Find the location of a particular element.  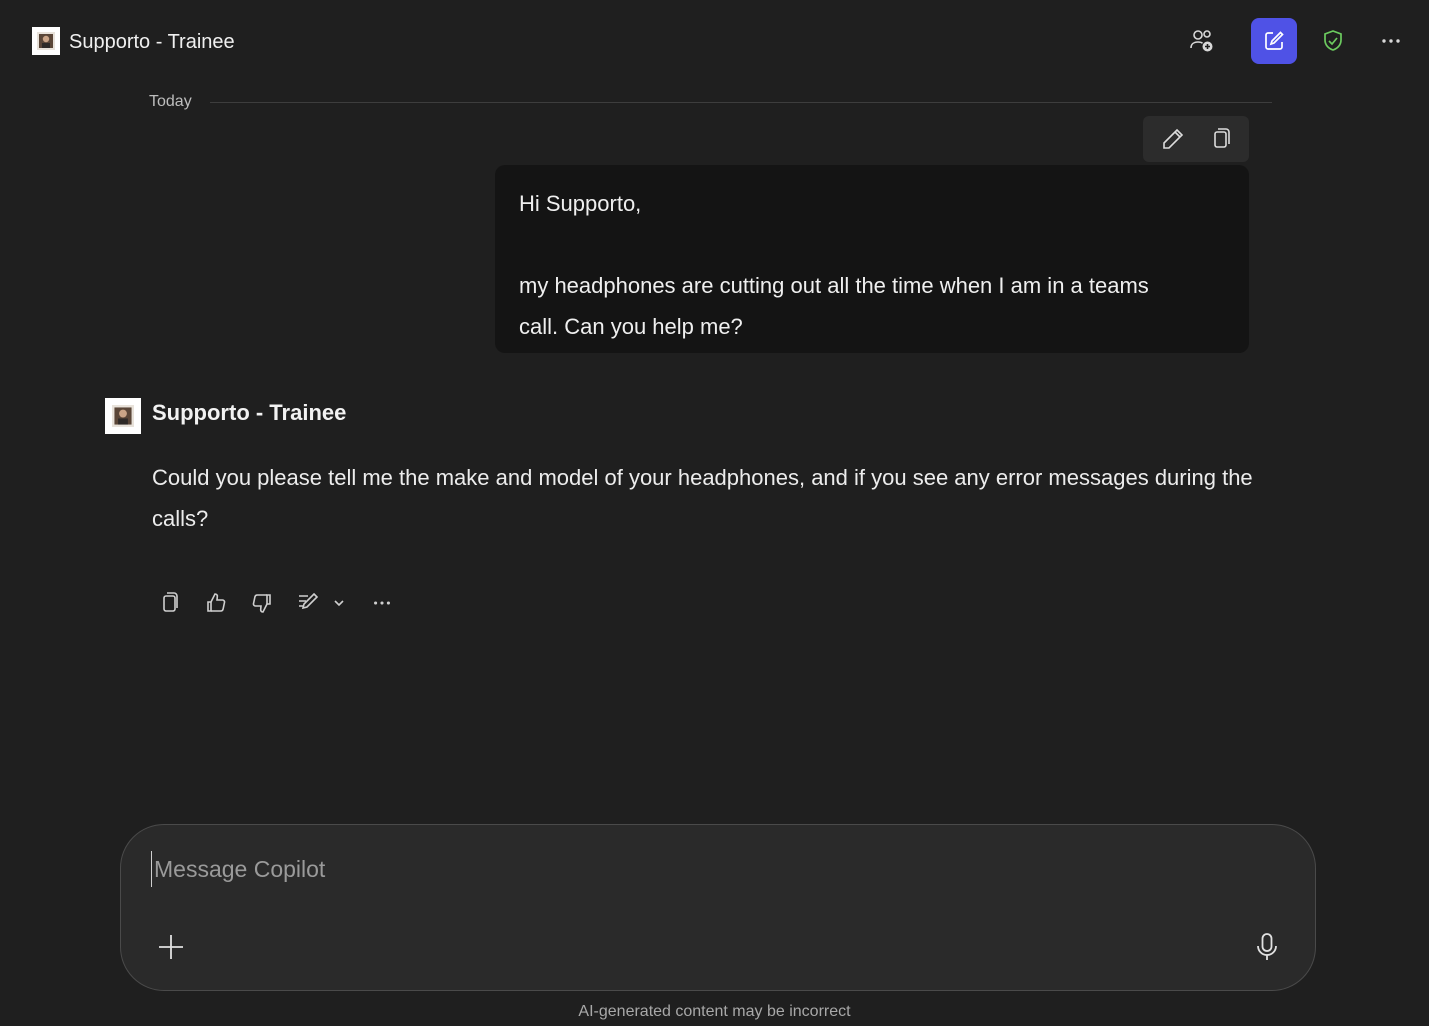

user-message-line: Hi Supporto, is located at coordinates (580, 203).